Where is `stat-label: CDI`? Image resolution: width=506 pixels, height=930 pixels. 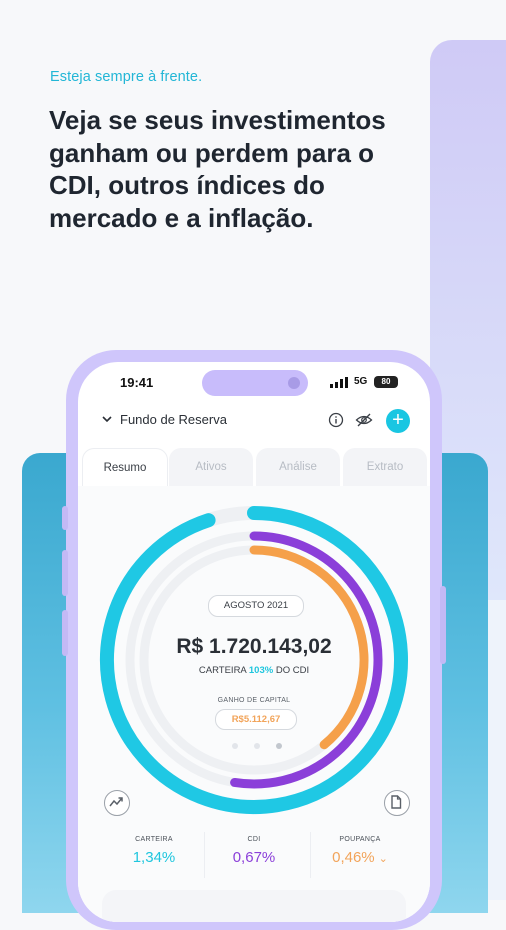
stat-label: CDI is located at coordinates (254, 839).